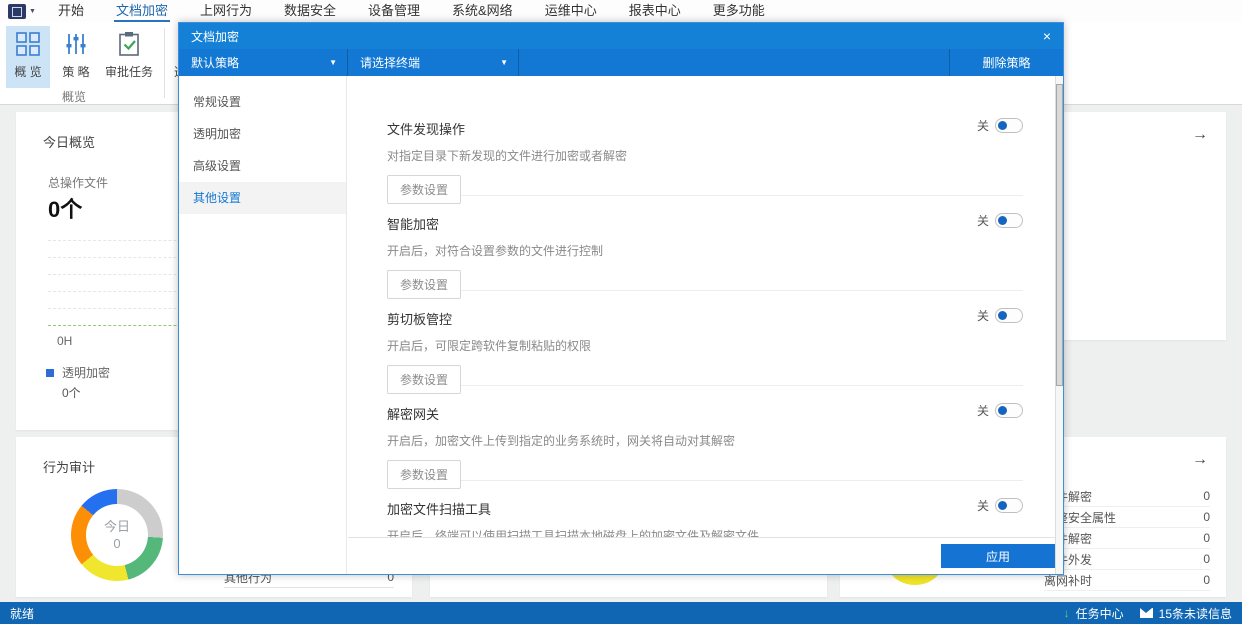 The width and height of the screenshot is (1242, 624). Describe the element at coordinates (1100, 613) in the screenshot. I see `task-center-link: 任务中心` at that location.